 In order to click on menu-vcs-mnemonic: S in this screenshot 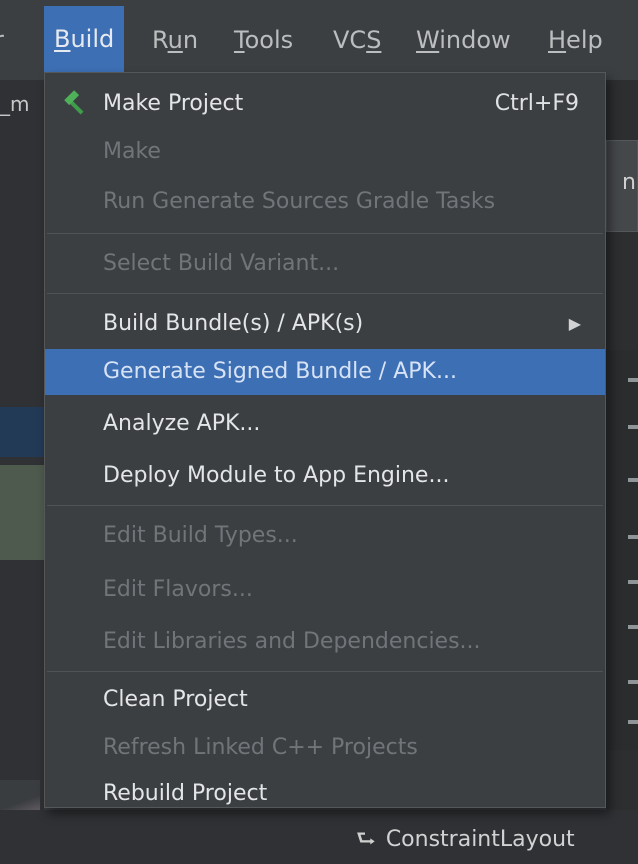, I will do `click(374, 40)`.